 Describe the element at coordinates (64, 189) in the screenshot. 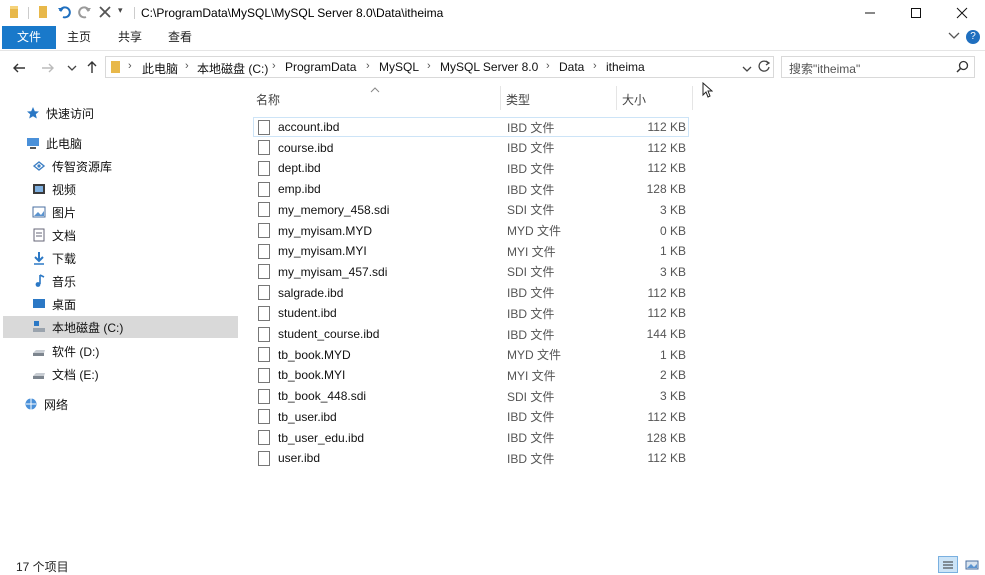

I see `nav-label: 视频` at that location.